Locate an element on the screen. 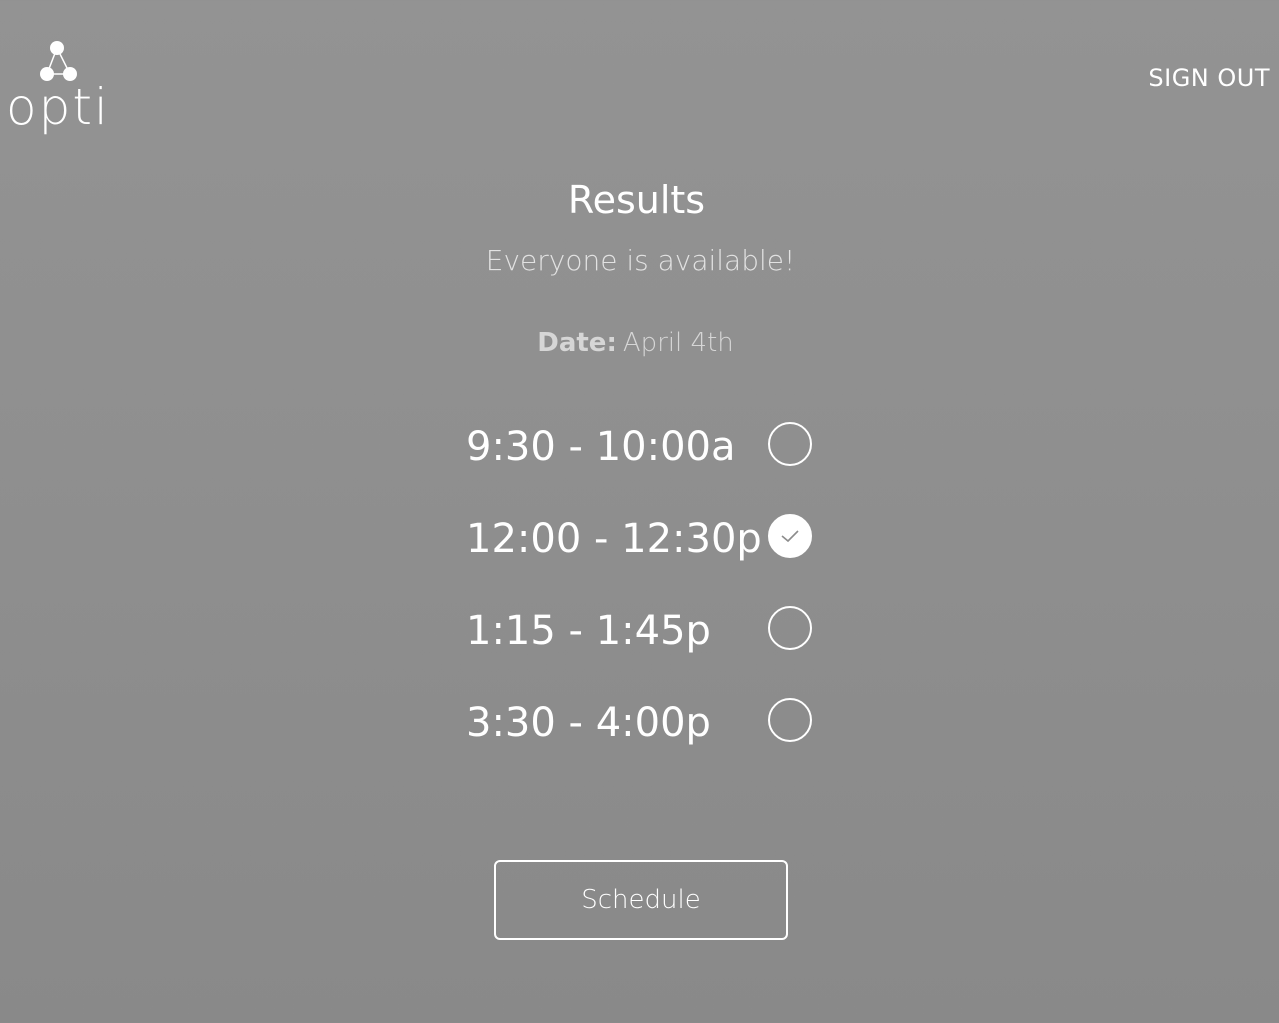 Image resolution: width=1279 pixels, height=1023 pixels. logo-wordmark: opti is located at coordinates (58, 107).